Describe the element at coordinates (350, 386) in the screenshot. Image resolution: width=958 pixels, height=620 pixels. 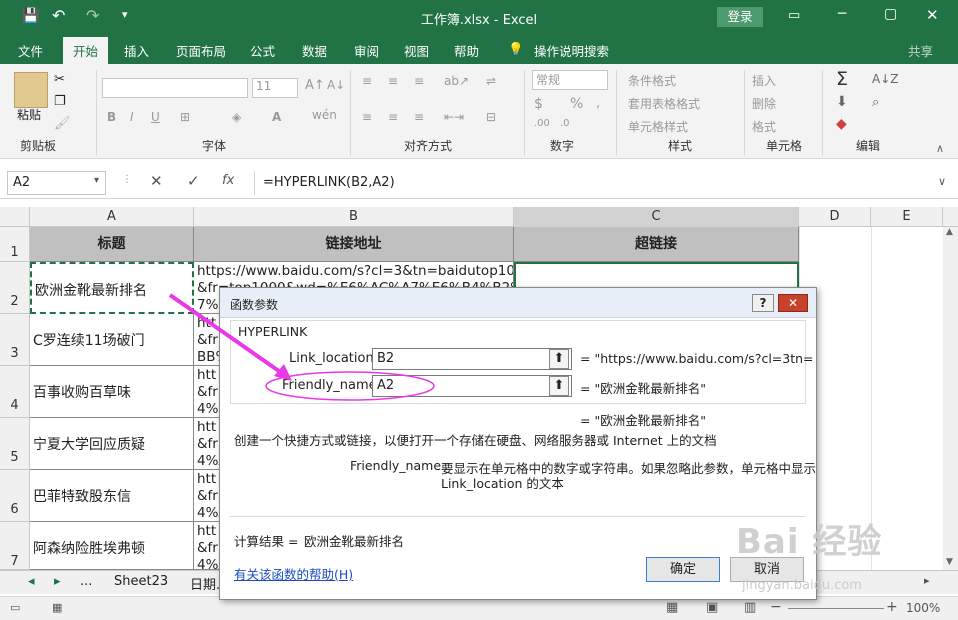
I see `annotation-circle` at that location.